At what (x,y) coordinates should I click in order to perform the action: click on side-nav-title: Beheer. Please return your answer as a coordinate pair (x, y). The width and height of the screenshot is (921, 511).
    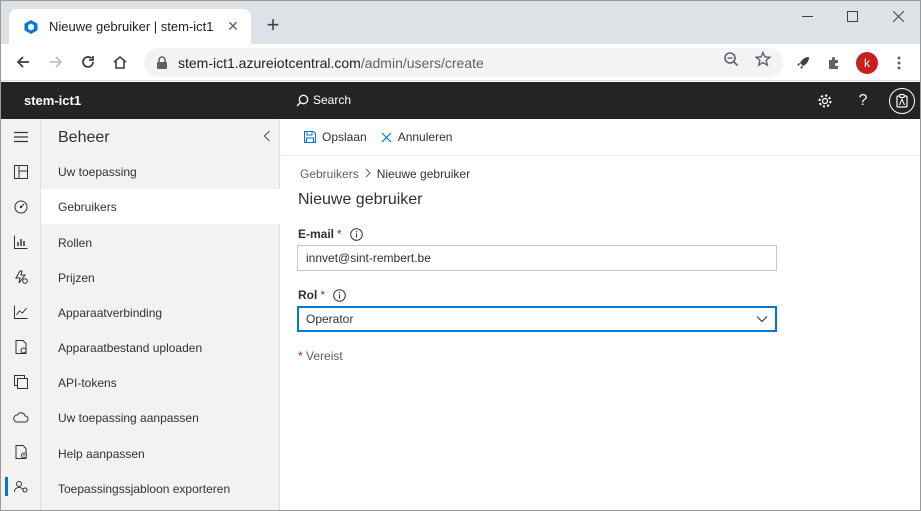
    Looking at the image, I should click on (84, 137).